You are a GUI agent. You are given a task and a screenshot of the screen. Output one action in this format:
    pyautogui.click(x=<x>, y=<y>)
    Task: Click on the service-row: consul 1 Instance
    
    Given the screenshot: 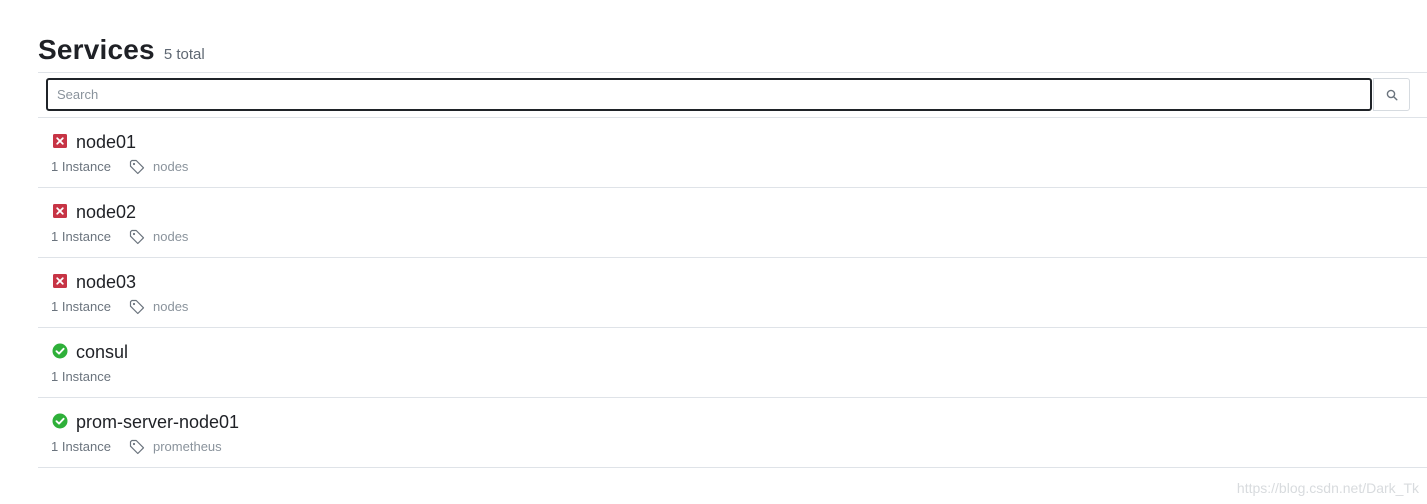 What is the action you would take?
    pyautogui.click(x=732, y=363)
    